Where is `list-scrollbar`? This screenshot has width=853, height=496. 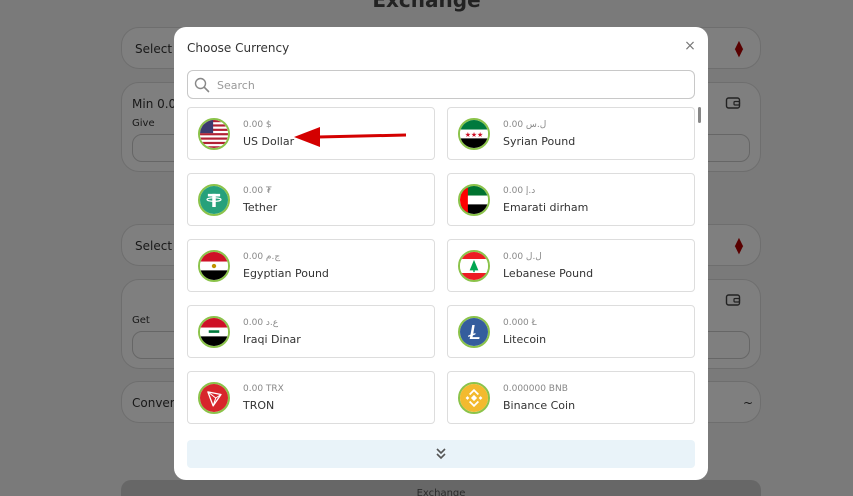 list-scrollbar is located at coordinates (699, 115).